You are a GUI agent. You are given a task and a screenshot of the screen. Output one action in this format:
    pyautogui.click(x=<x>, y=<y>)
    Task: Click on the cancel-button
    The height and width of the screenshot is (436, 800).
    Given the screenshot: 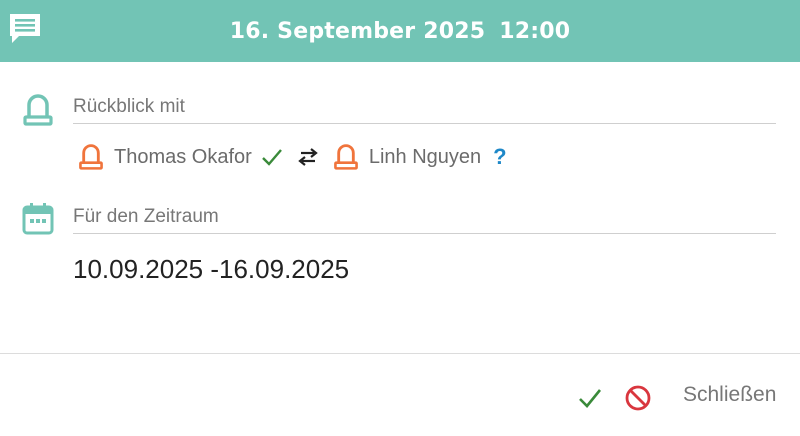 What is the action you would take?
    pyautogui.click(x=638, y=398)
    